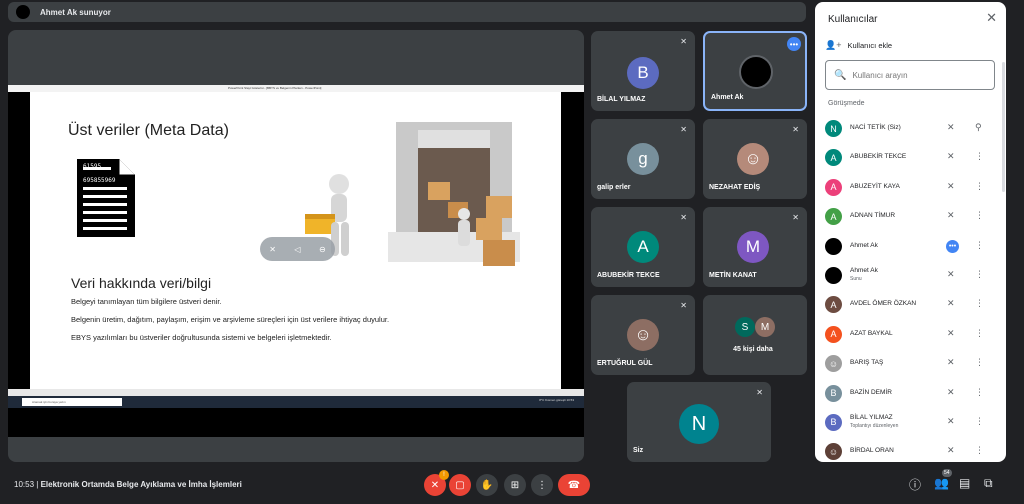 Image resolution: width=1024 pixels, height=504 pixels. I want to click on slideshow-mini-controls: ✕ ◁ ⊖, so click(297, 249).